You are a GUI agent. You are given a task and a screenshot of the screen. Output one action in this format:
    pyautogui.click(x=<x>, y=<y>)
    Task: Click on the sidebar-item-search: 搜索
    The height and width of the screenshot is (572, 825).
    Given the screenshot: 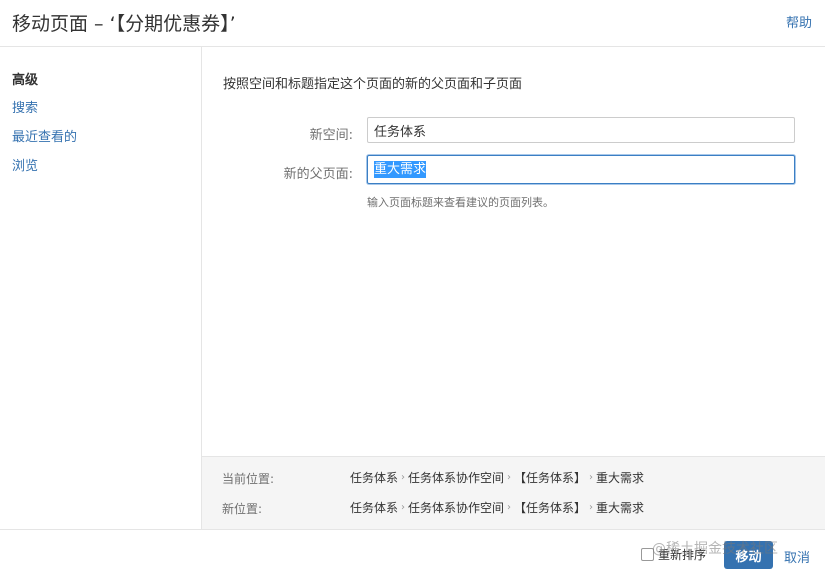 What is the action you would take?
    pyautogui.click(x=25, y=106)
    